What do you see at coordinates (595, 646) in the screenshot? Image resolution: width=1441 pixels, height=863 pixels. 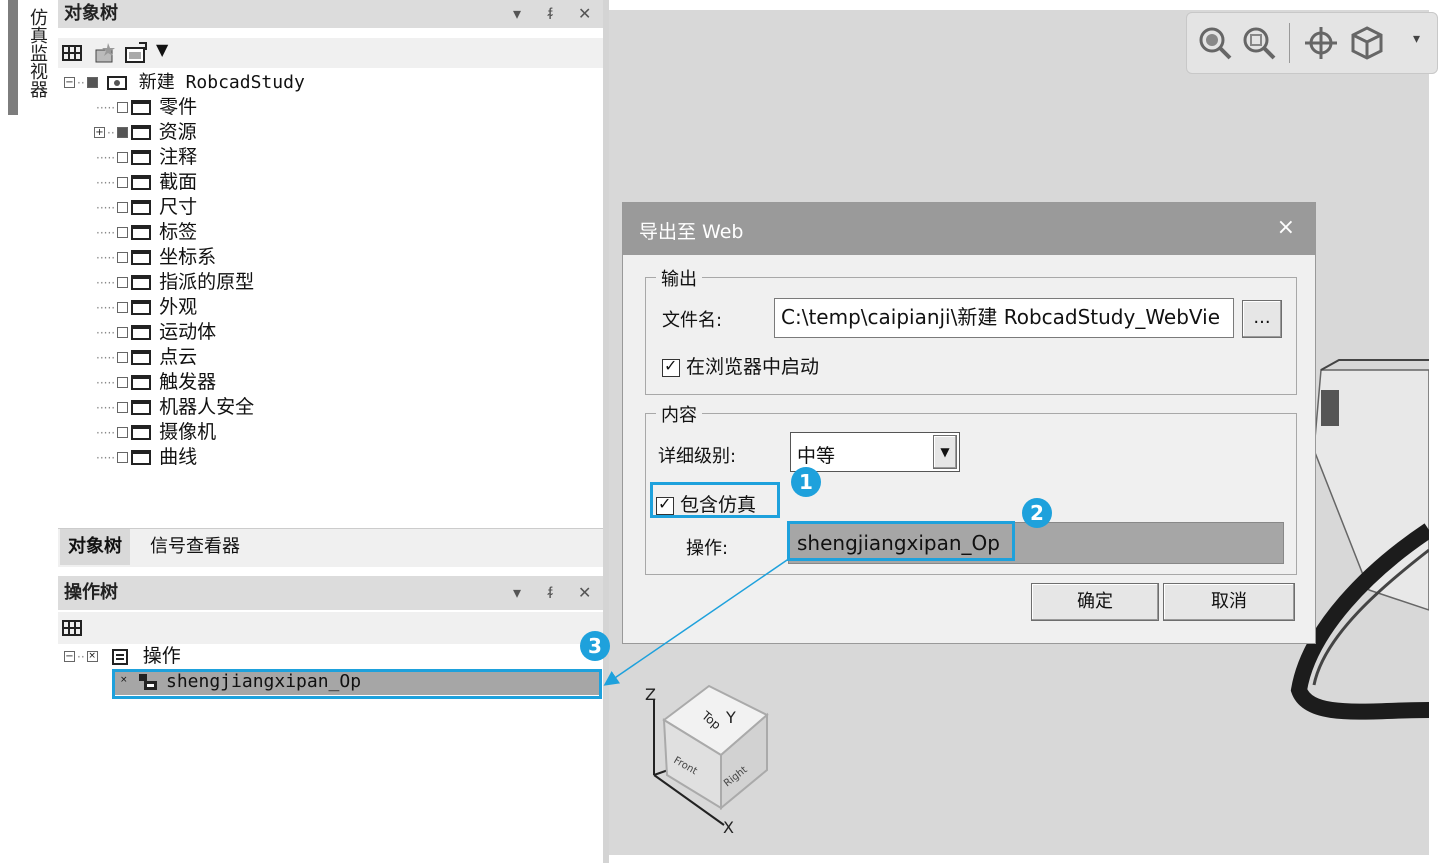 I see `callout-badge-3: 3` at bounding box center [595, 646].